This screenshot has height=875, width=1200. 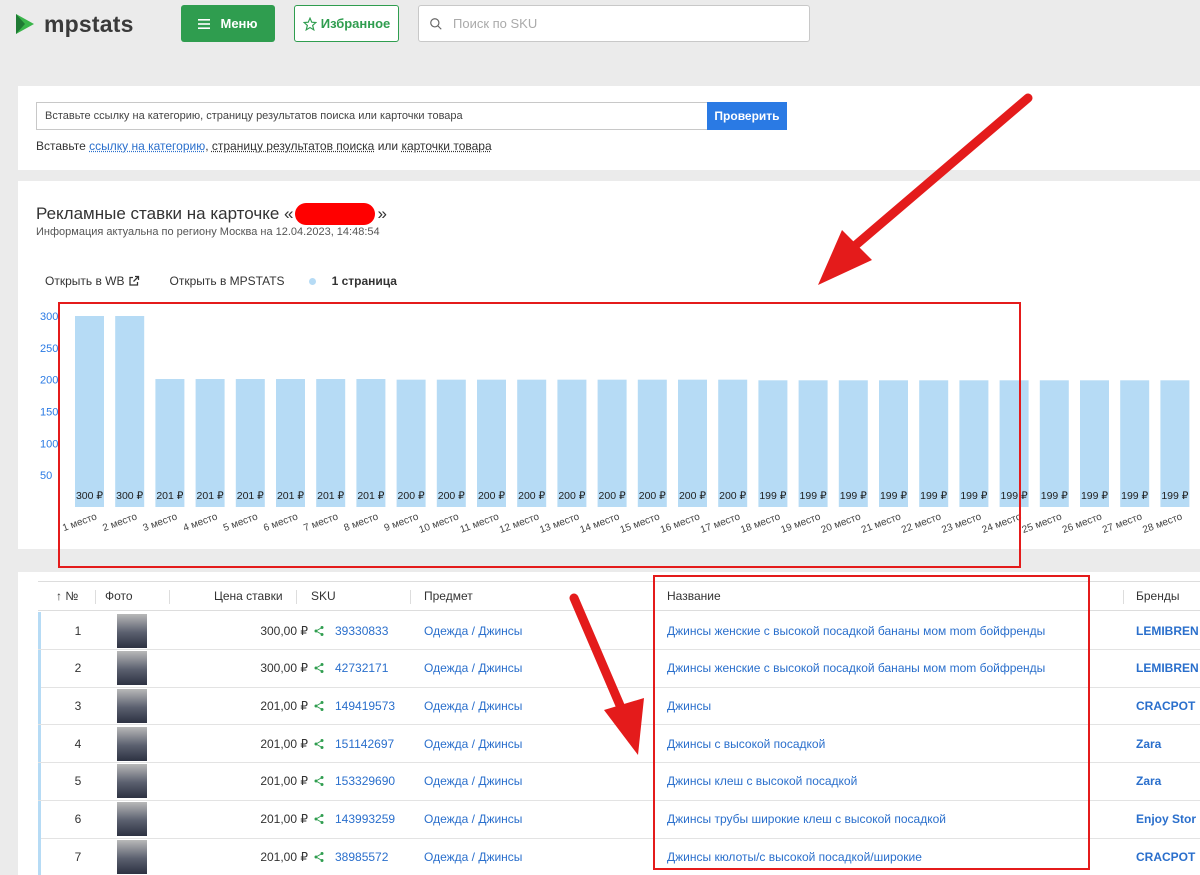 What do you see at coordinates (887, 743) in the screenshot?
I see `product-name-link: Джинсы с высокой посадкой` at bounding box center [887, 743].